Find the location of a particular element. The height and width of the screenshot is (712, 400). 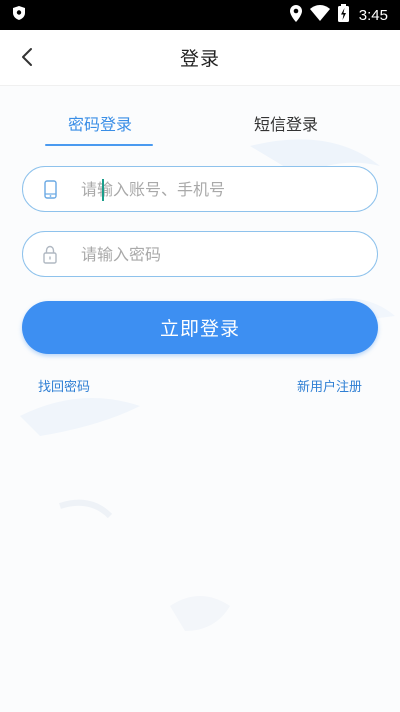

password-field is located at coordinates (200, 254).